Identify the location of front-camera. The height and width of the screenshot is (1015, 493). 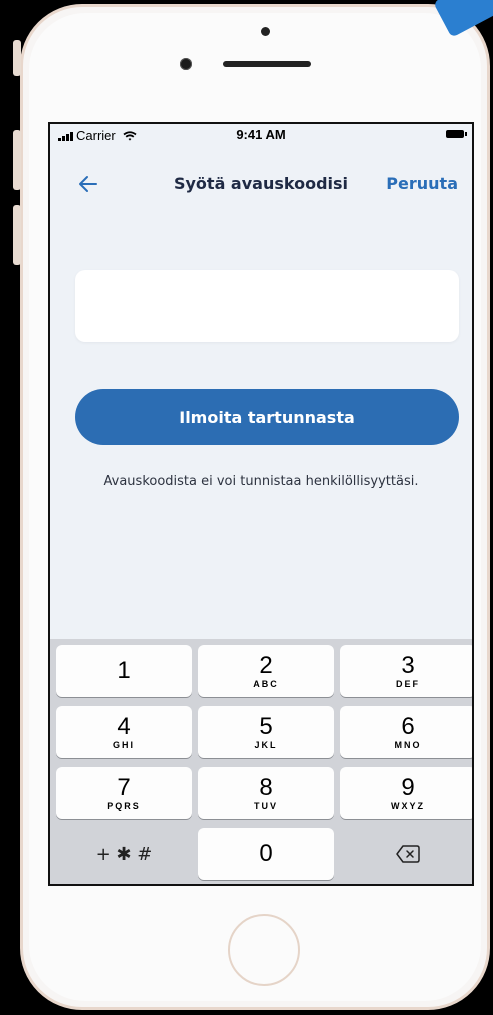
(186, 64).